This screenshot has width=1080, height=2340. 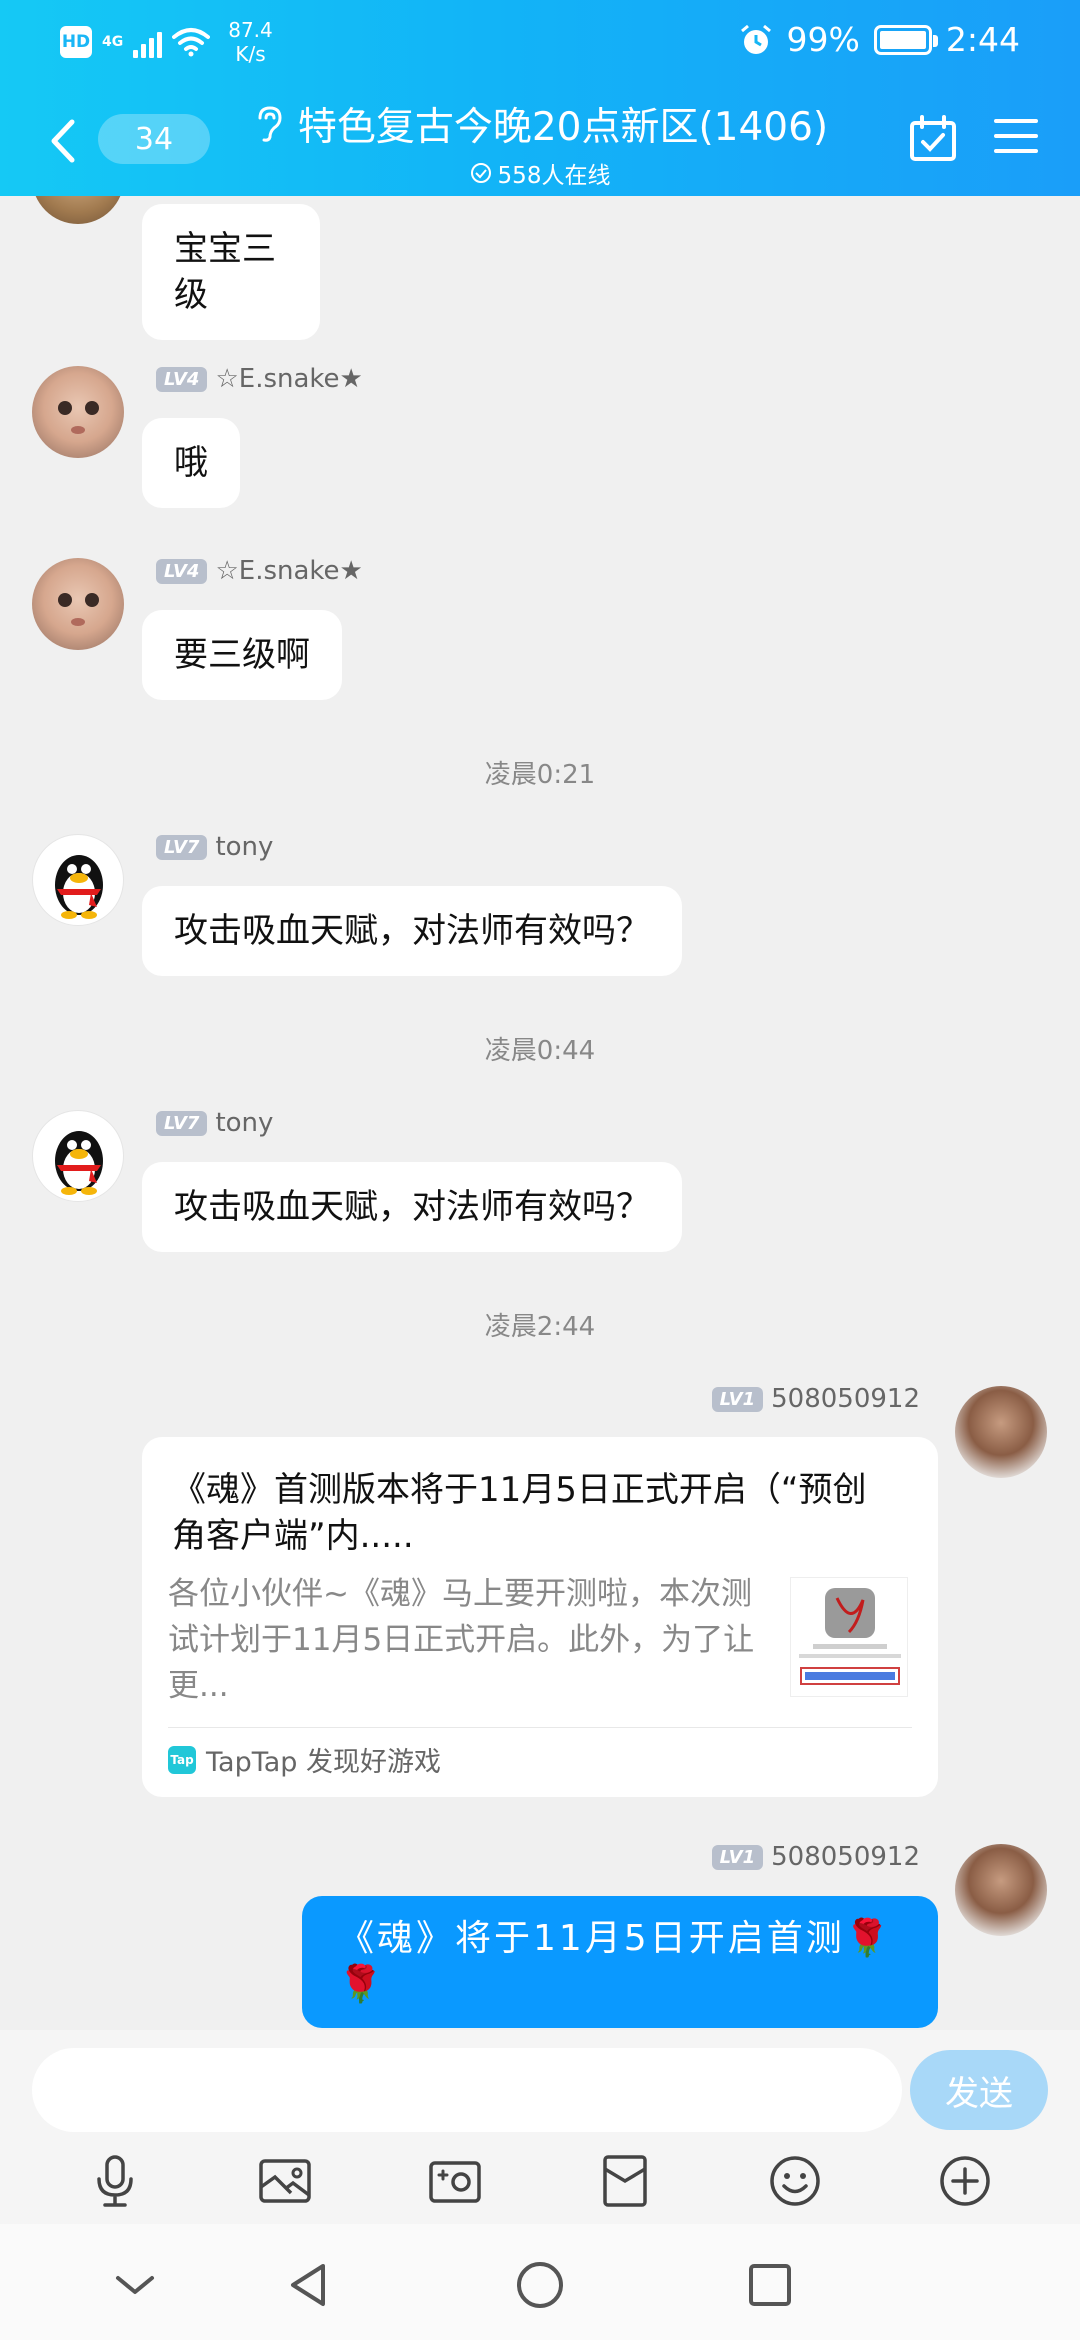 What do you see at coordinates (467, 2090) in the screenshot?
I see `message-input` at bounding box center [467, 2090].